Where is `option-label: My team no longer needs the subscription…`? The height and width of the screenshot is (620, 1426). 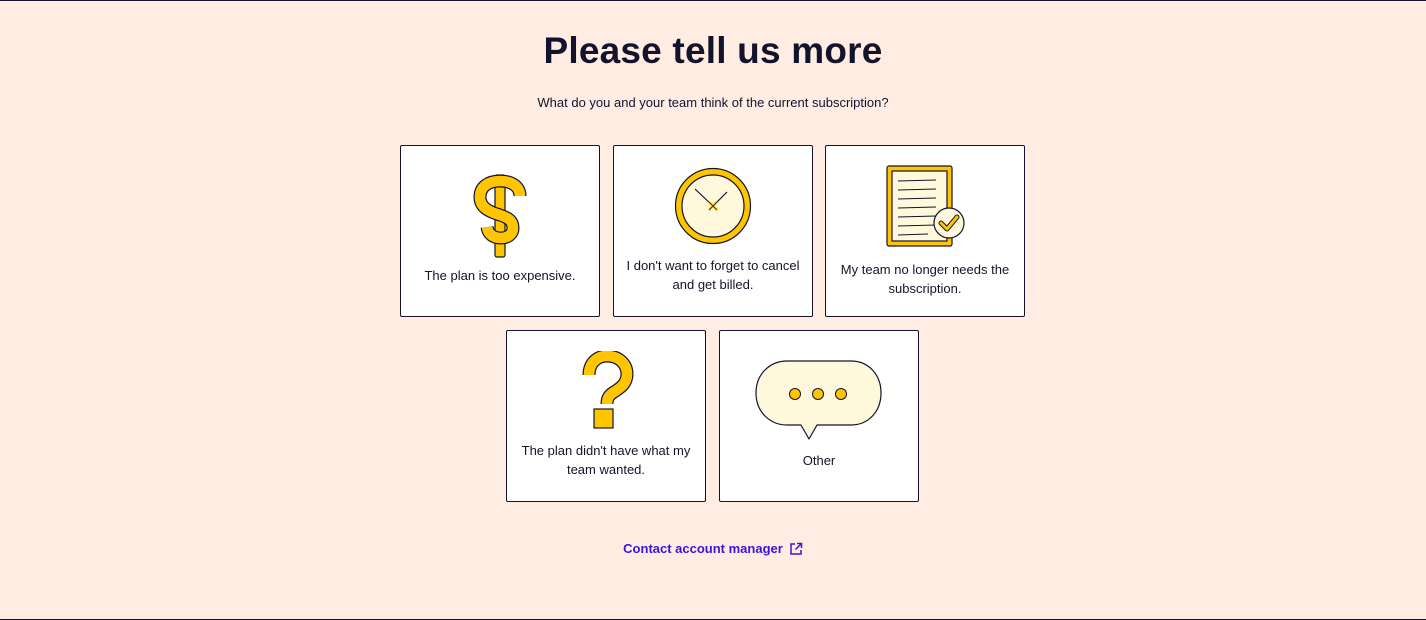
option-label: My team no longer needs the subscription… is located at coordinates (925, 279).